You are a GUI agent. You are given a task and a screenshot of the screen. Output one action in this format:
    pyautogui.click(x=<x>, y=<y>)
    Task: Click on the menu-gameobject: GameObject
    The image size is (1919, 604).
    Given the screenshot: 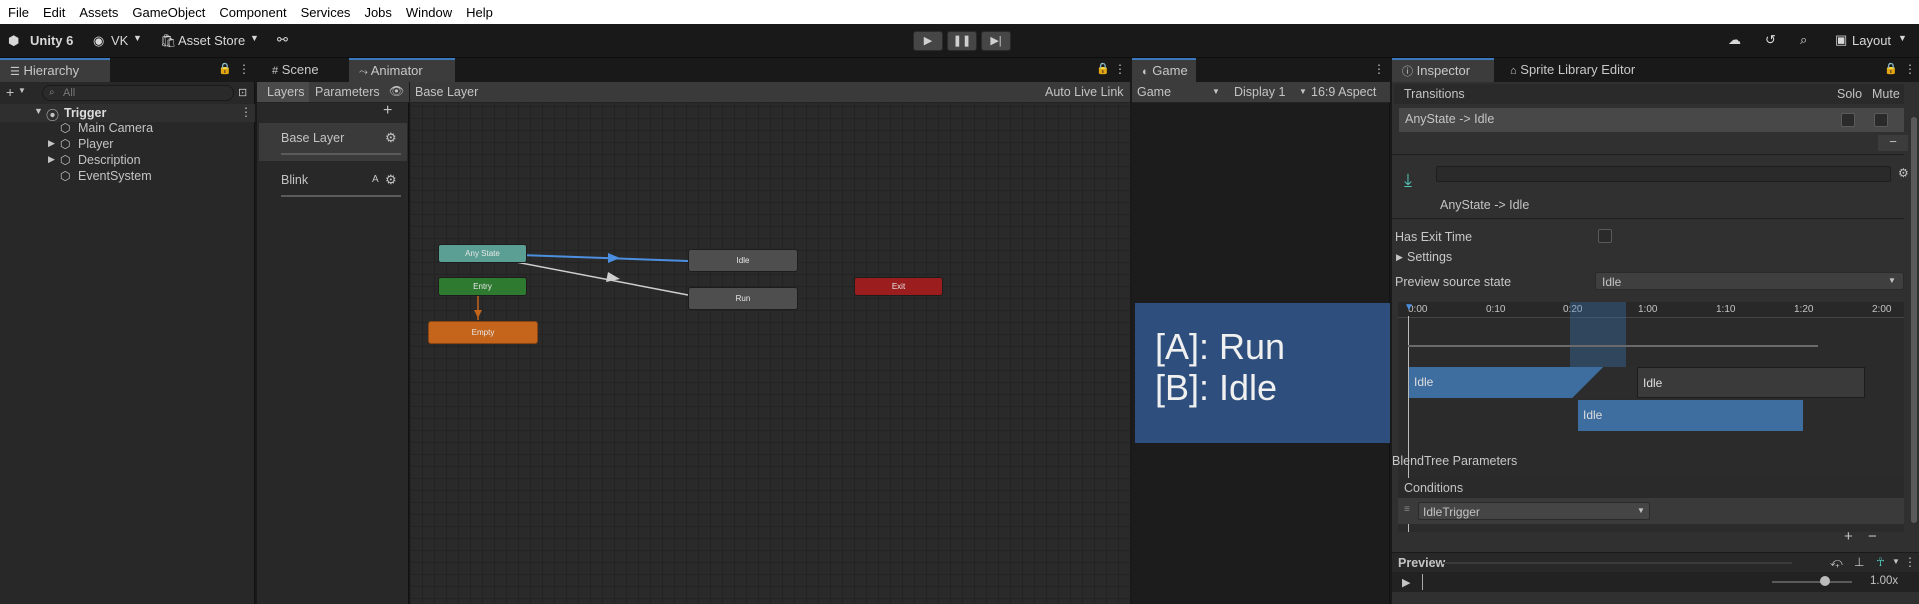 What is the action you would take?
    pyautogui.click(x=168, y=12)
    